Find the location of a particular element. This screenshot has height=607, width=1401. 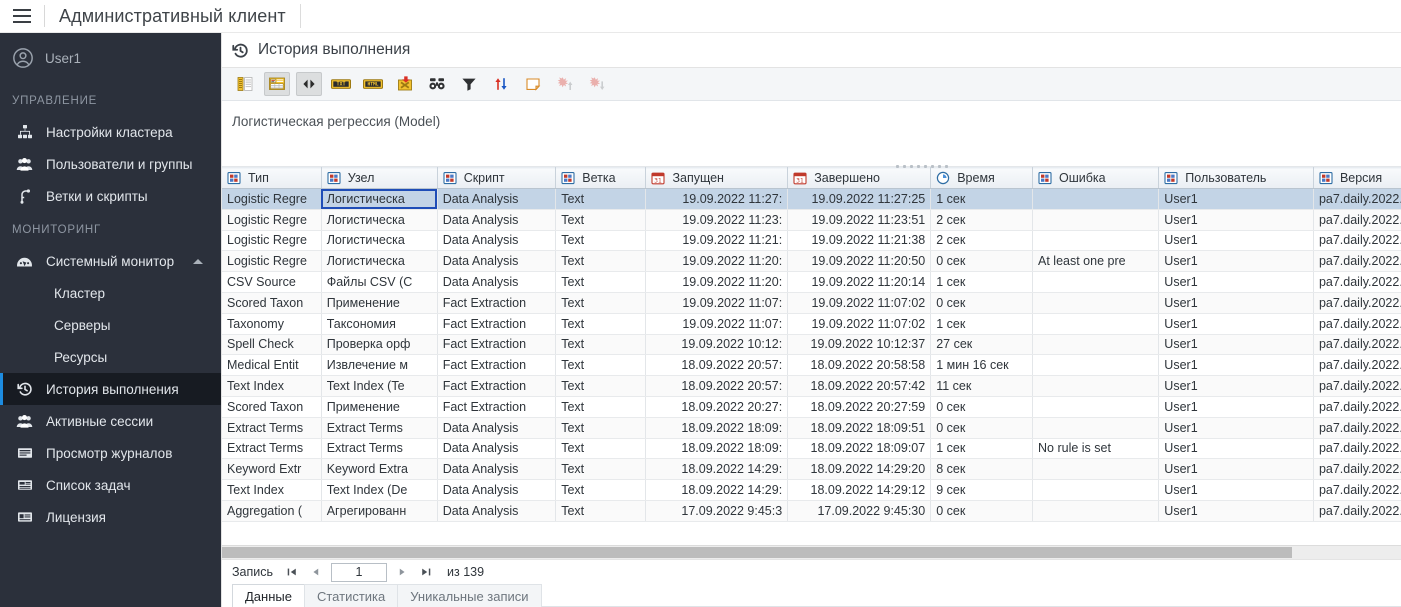

sidebar-item-execution-history: История выполнения is located at coordinates (110, 389).